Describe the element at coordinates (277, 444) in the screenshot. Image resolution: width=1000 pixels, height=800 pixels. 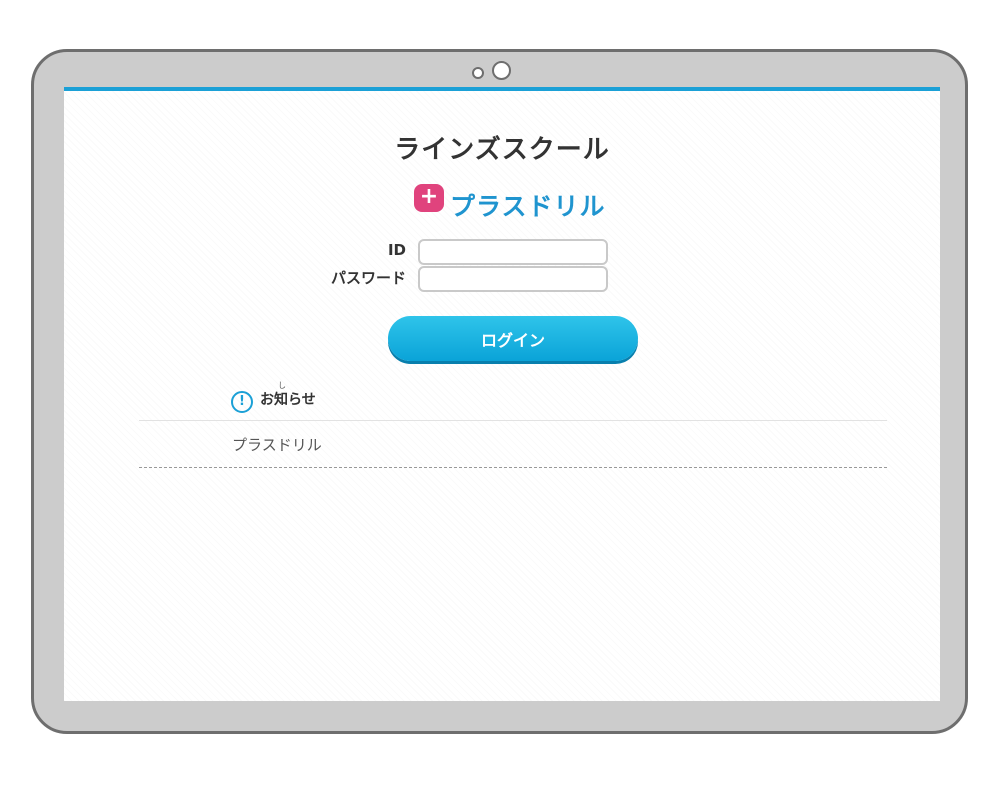
I see `news-item: プラスドリル` at that location.